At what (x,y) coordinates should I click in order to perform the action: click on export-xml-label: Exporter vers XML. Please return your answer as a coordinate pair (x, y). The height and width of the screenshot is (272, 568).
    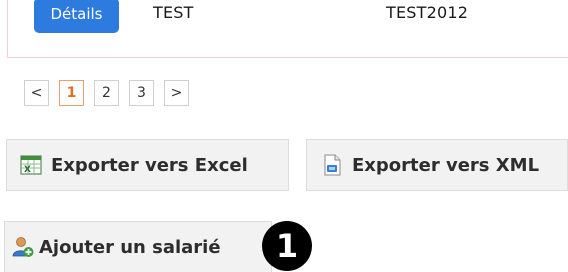
    Looking at the image, I should click on (446, 165).